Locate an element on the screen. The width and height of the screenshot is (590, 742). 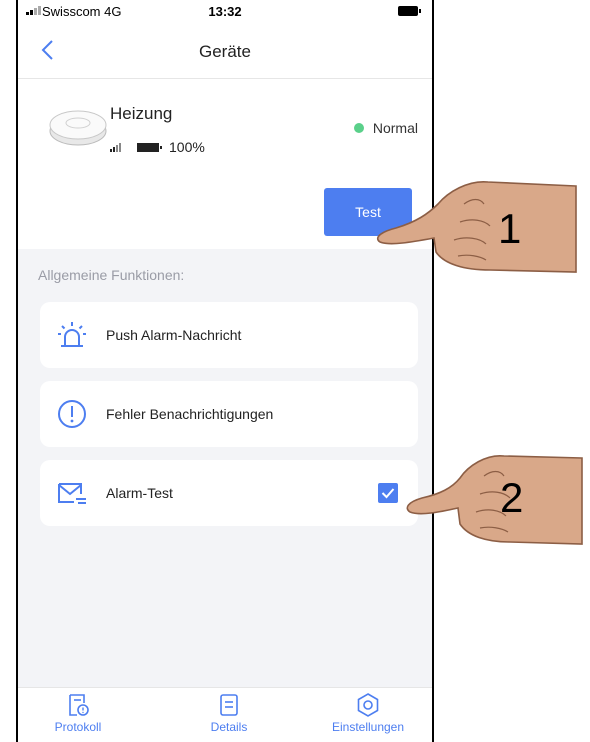
status-bar: Swisscom 4G 13:32 is located at coordinates (225, 12).